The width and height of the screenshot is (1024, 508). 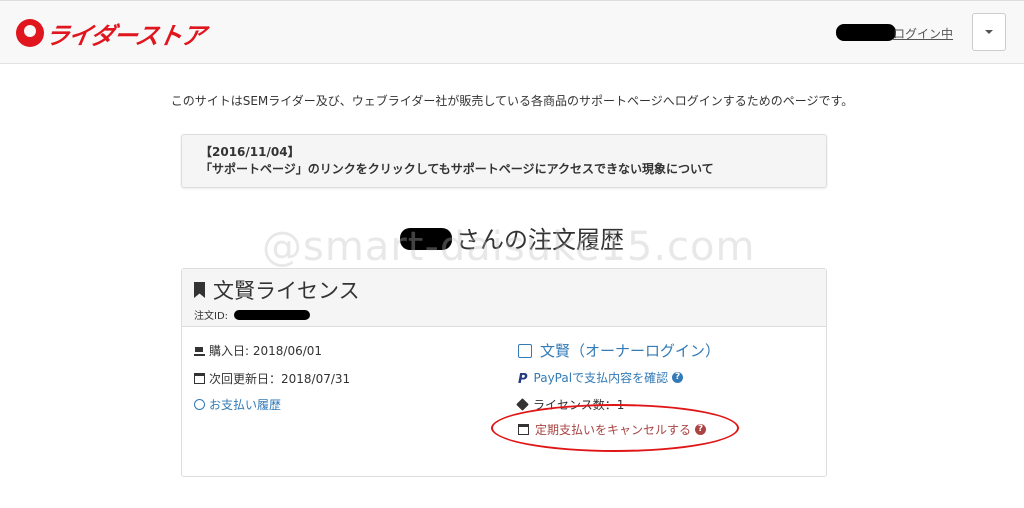 I want to click on cart-icon, so click(x=199, y=350).